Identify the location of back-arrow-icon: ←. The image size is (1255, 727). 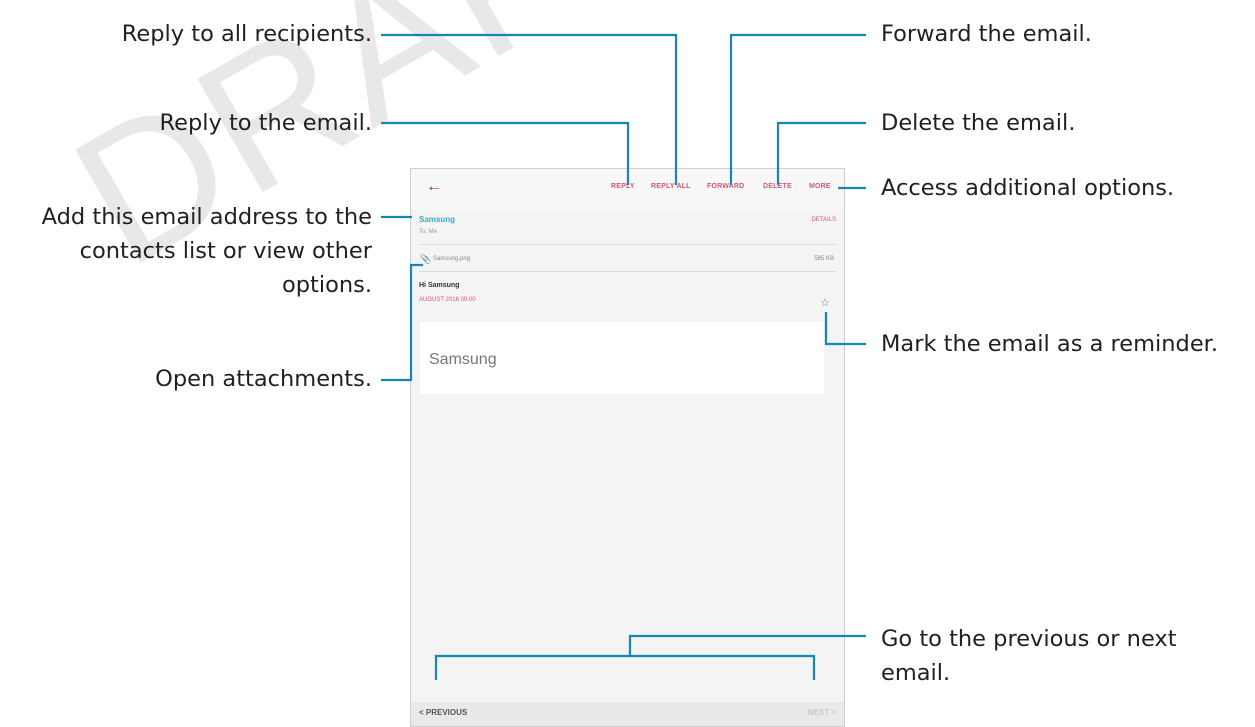
(434, 187).